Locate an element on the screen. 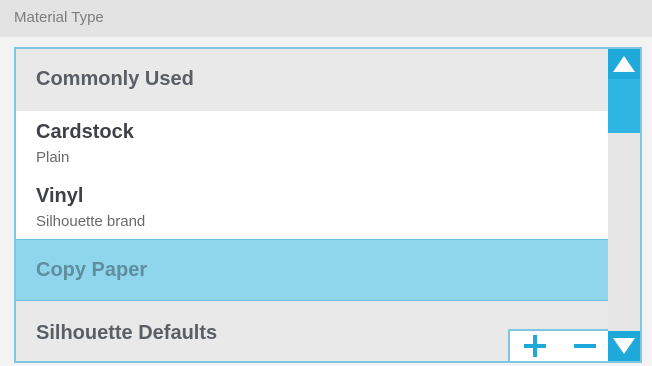 The width and height of the screenshot is (652, 366). minus-icon is located at coordinates (585, 346).